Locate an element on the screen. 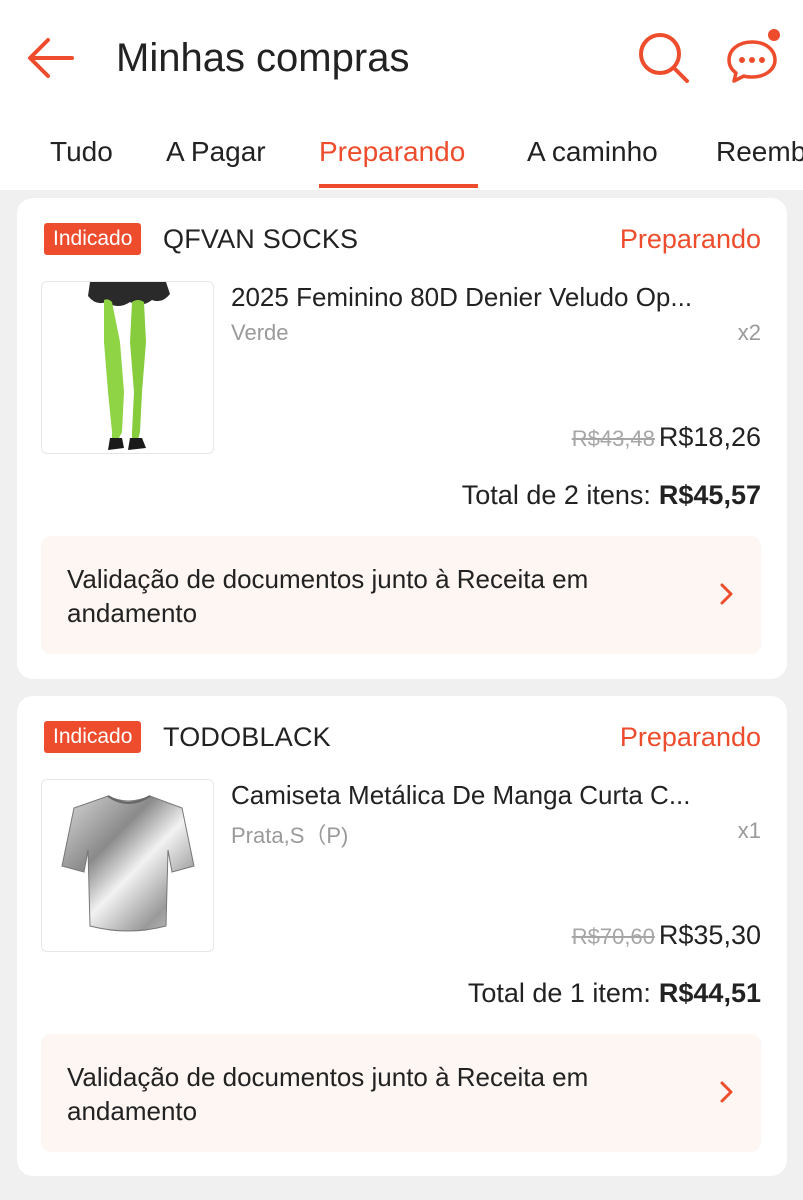  tab-a-pagar: A Pagar is located at coordinates (216, 152).